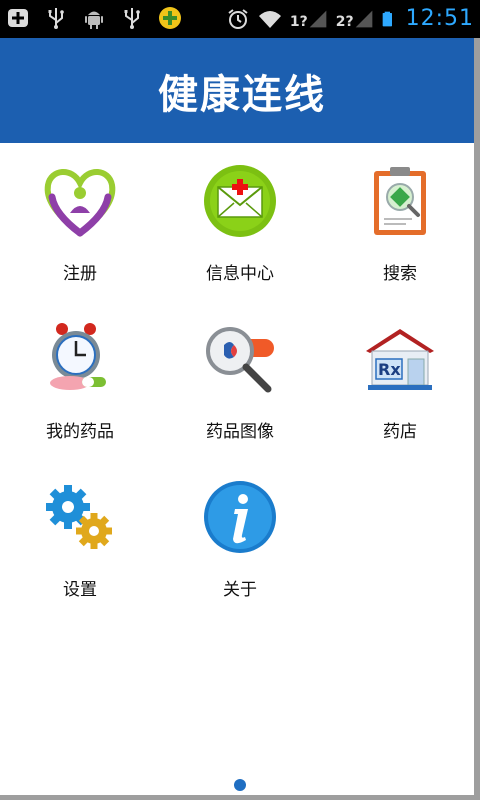  What do you see at coordinates (240, 590) in the screenshot?
I see `tile-label: 关于` at bounding box center [240, 590].